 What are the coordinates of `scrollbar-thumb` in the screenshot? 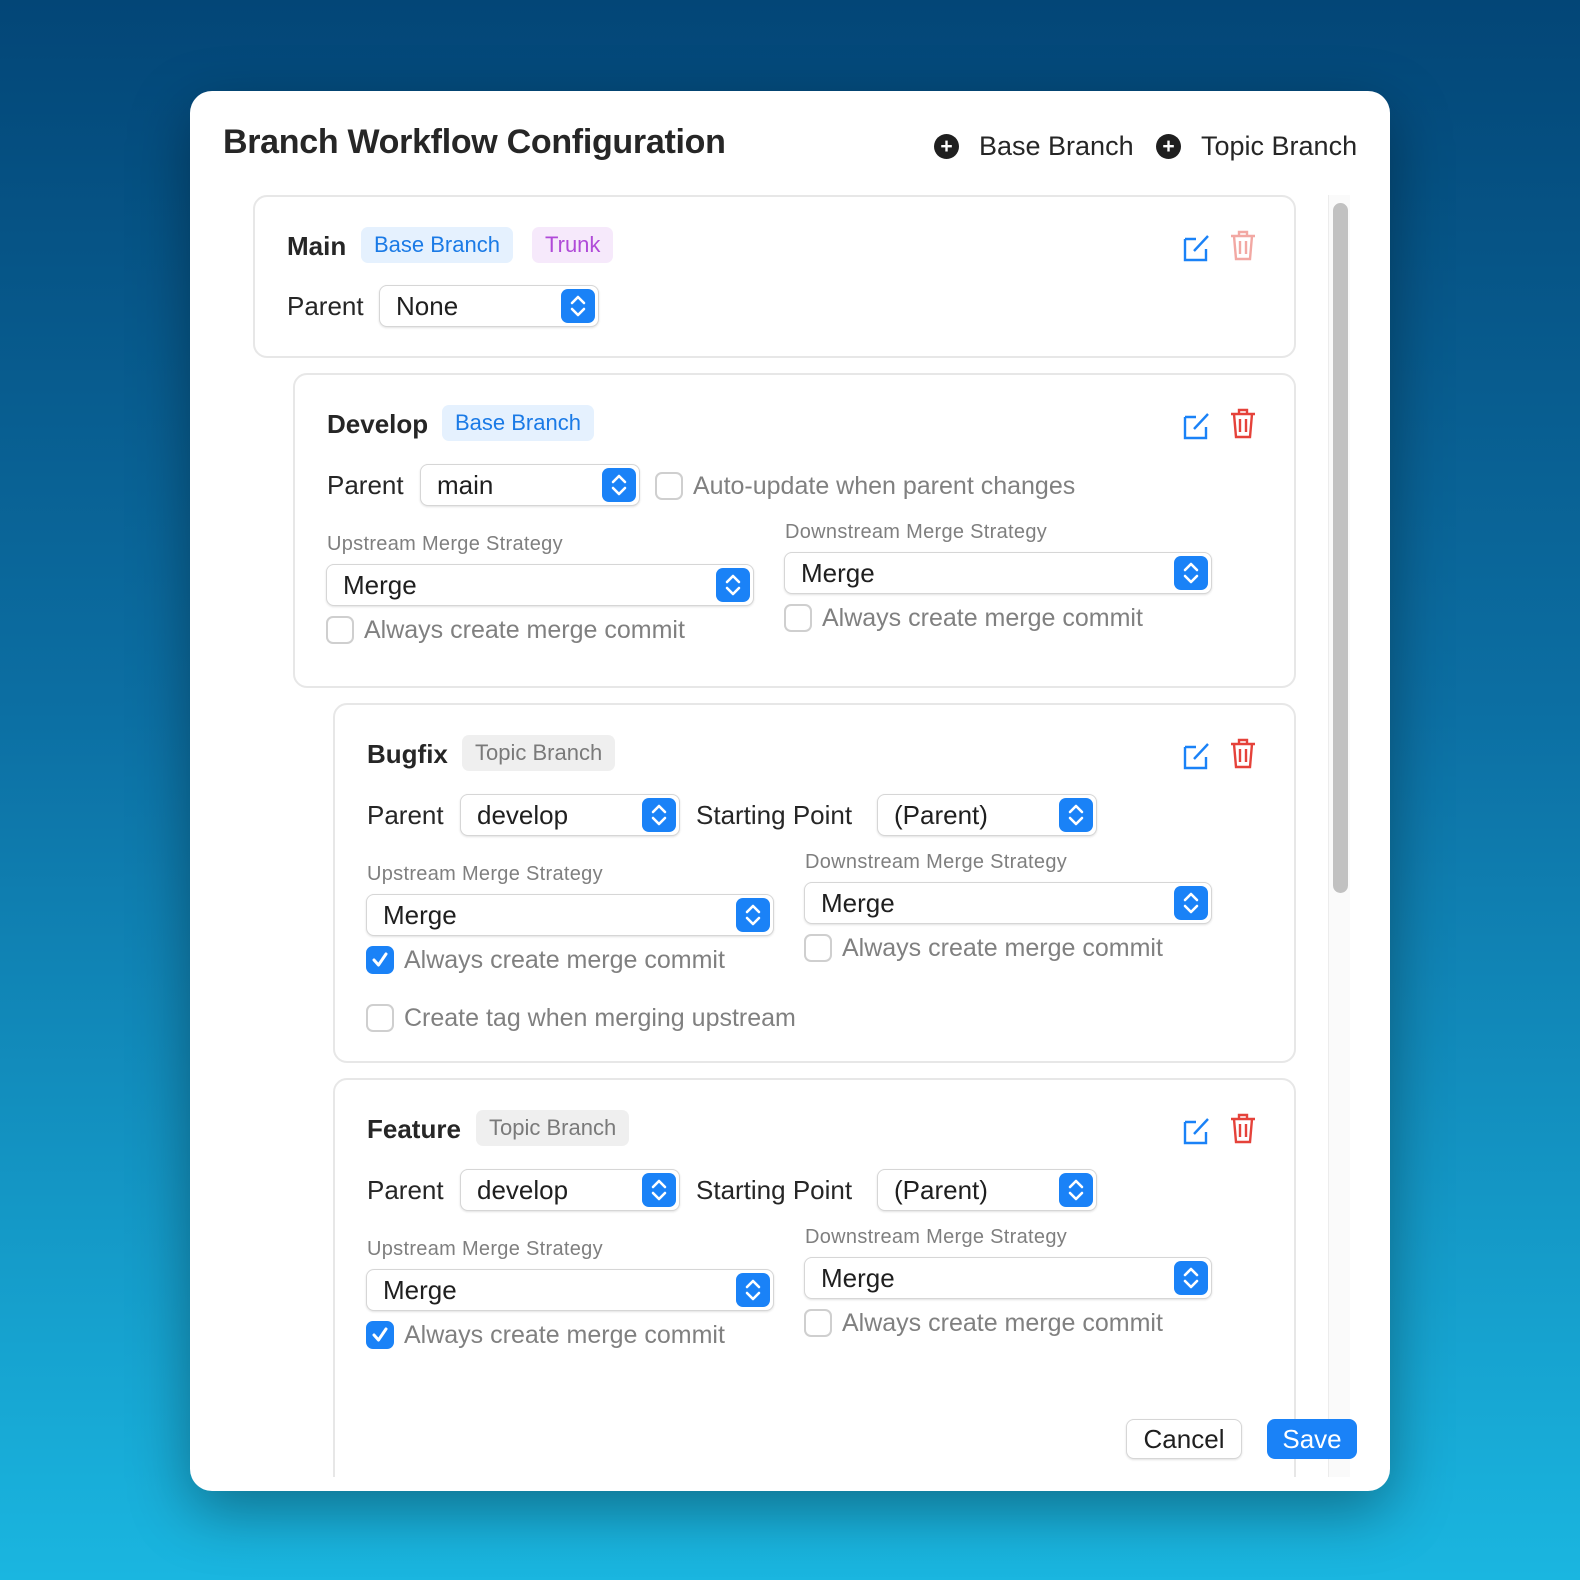 It's located at (1340, 548).